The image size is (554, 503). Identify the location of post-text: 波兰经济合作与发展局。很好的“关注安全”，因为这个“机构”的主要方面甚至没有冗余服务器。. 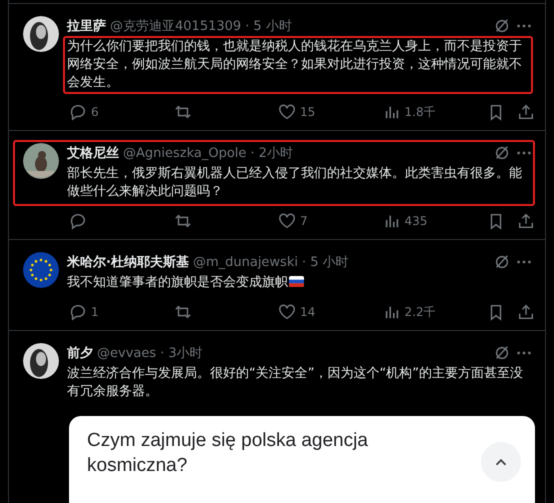
(295, 383).